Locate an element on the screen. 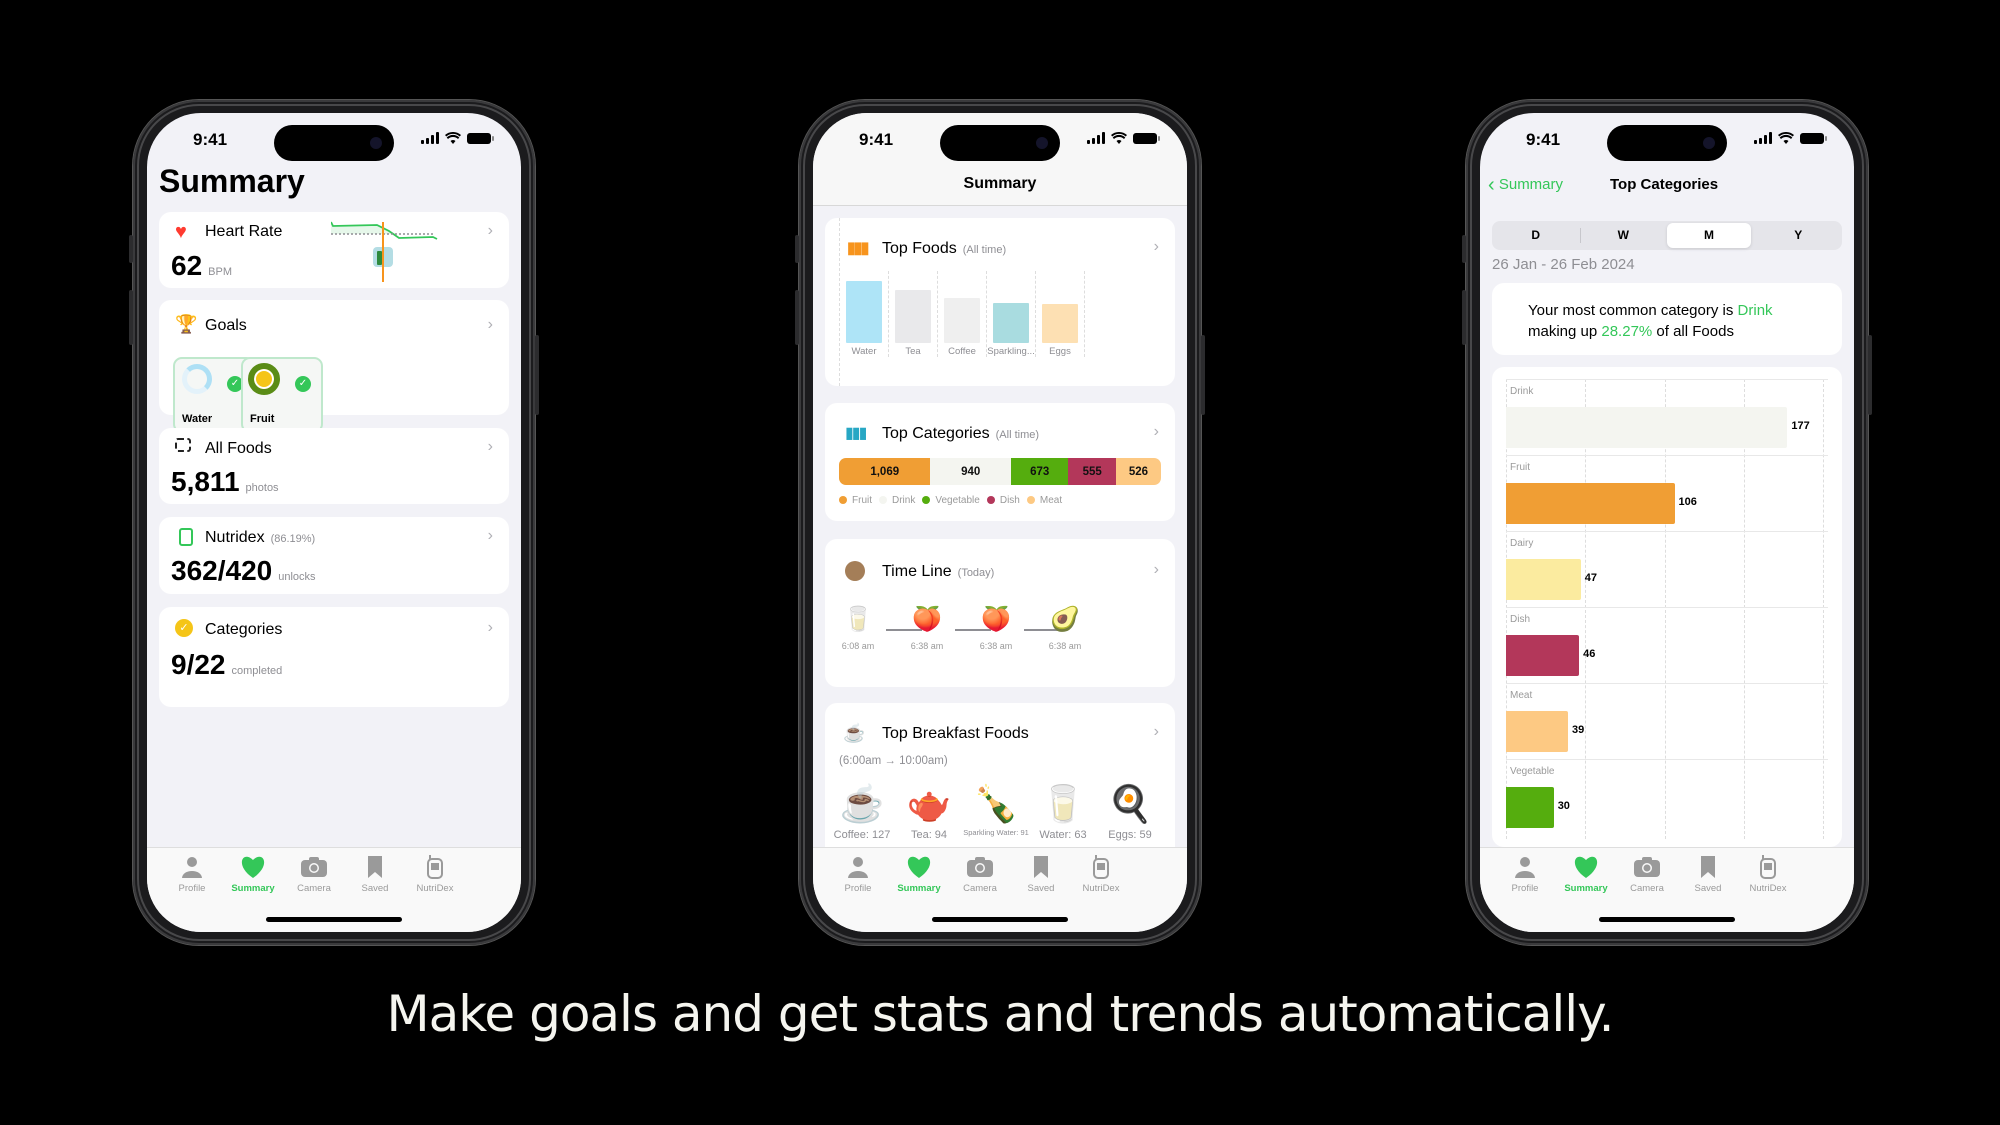 The height and width of the screenshot is (1125, 2000). breakfast-item: 🍾 Sparkling Water: 91 is located at coordinates (996, 808).